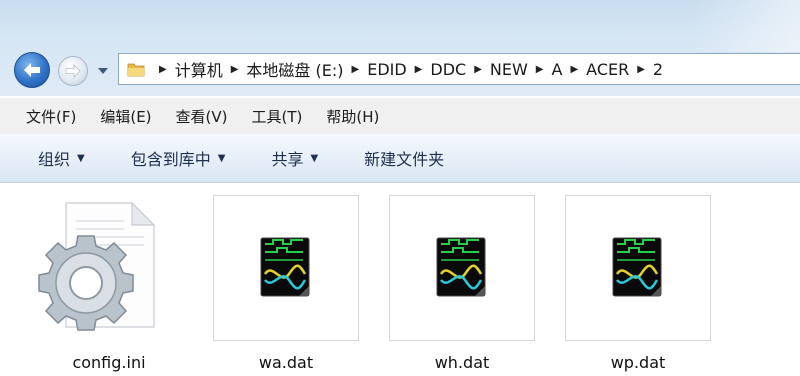  I want to click on back-button, so click(32, 70).